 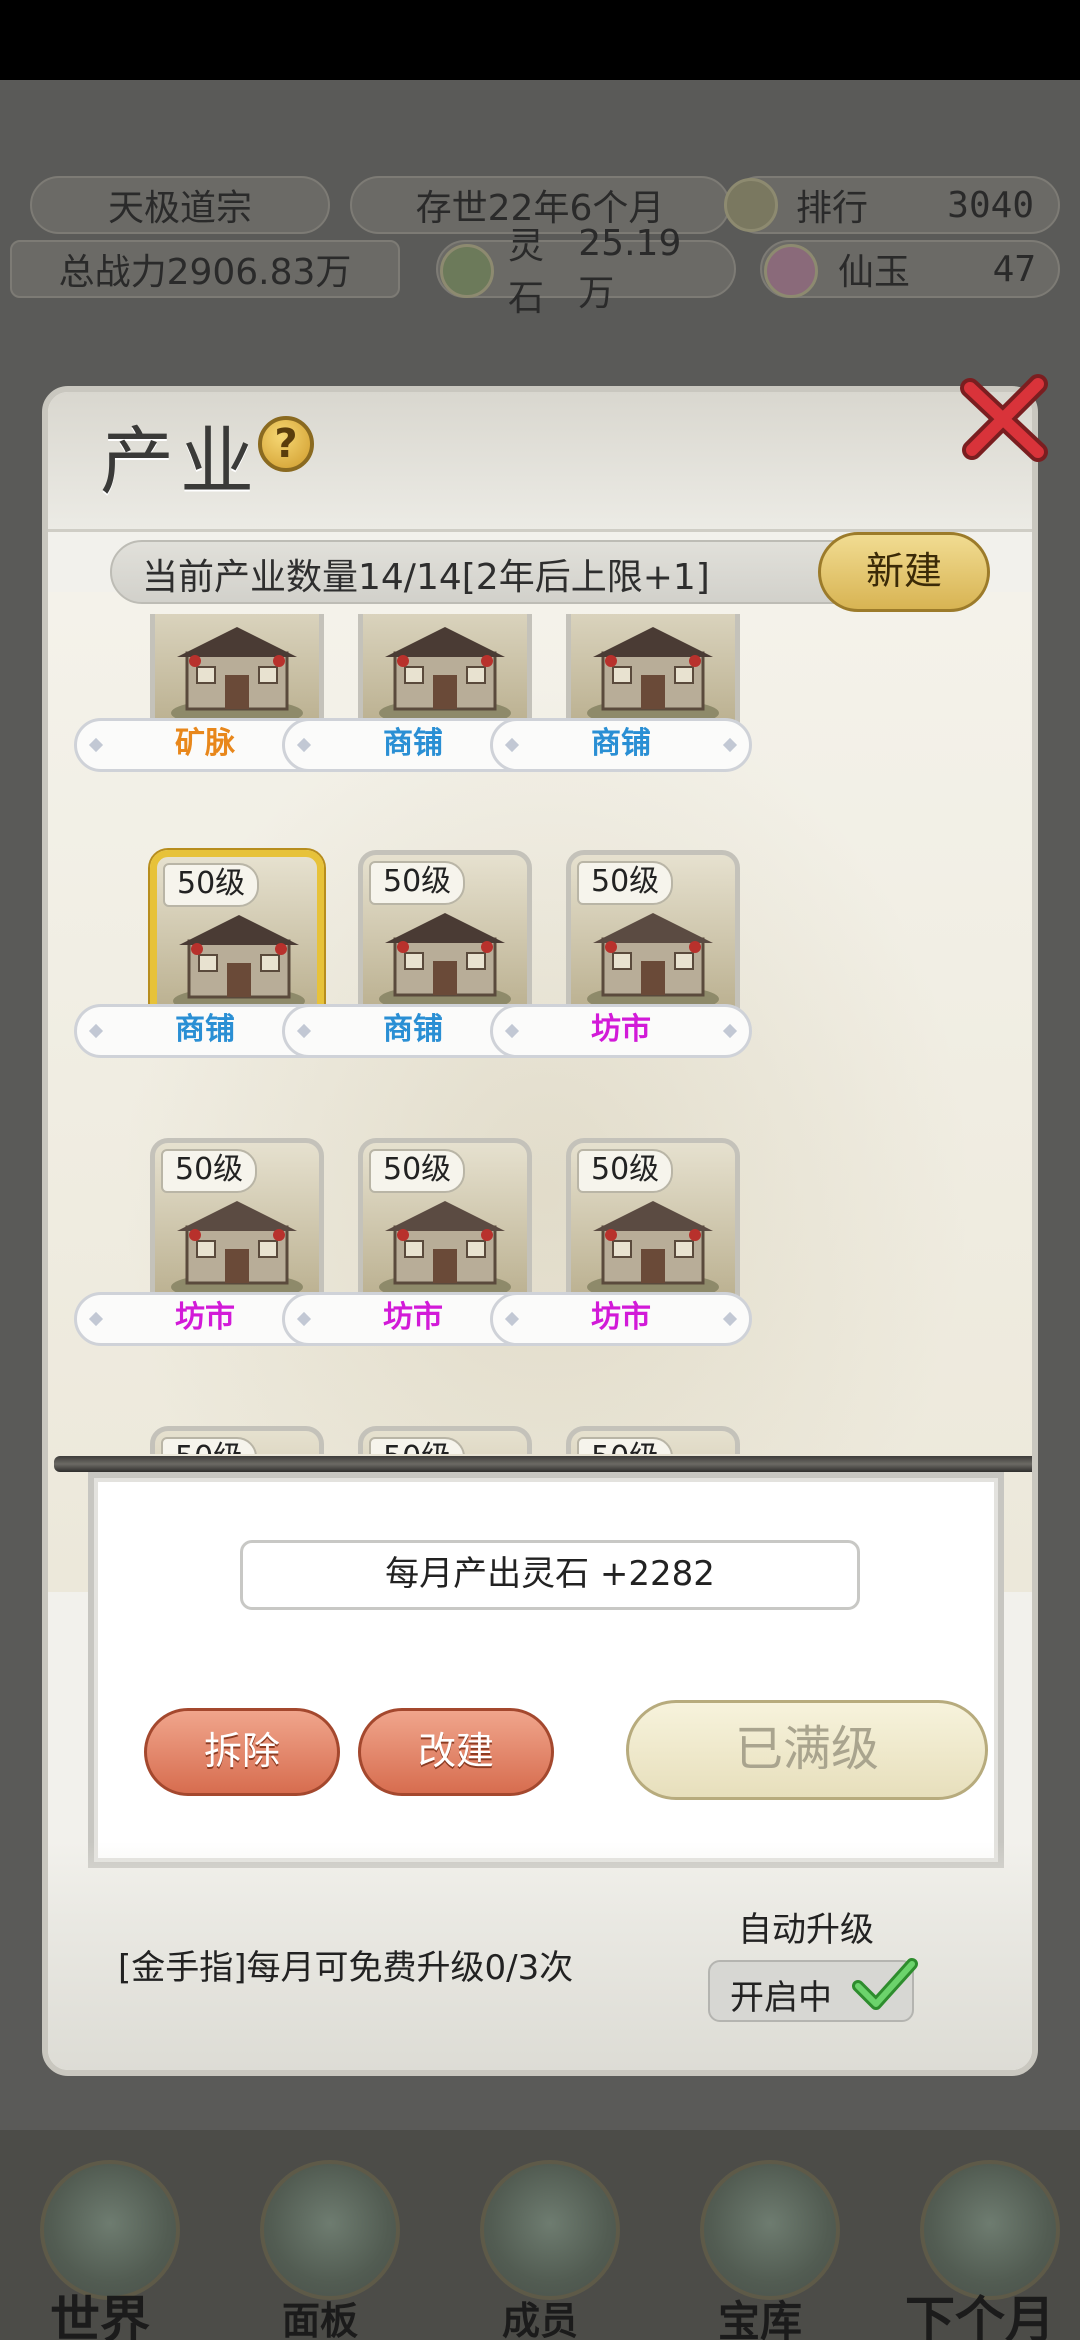 I want to click on nav-next-month: 下个月, so click(x=980, y=2240).